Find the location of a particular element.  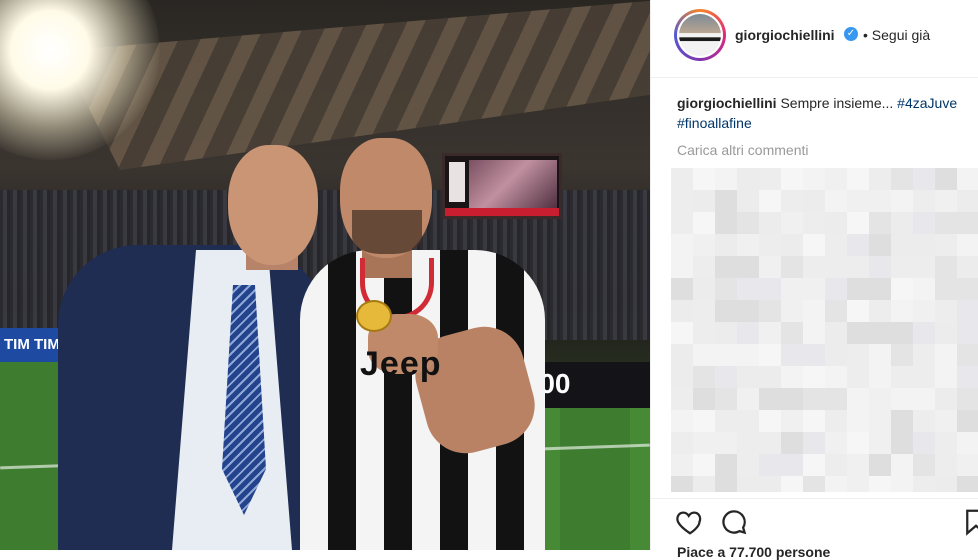

bookmark-icon is located at coordinates (969, 522).